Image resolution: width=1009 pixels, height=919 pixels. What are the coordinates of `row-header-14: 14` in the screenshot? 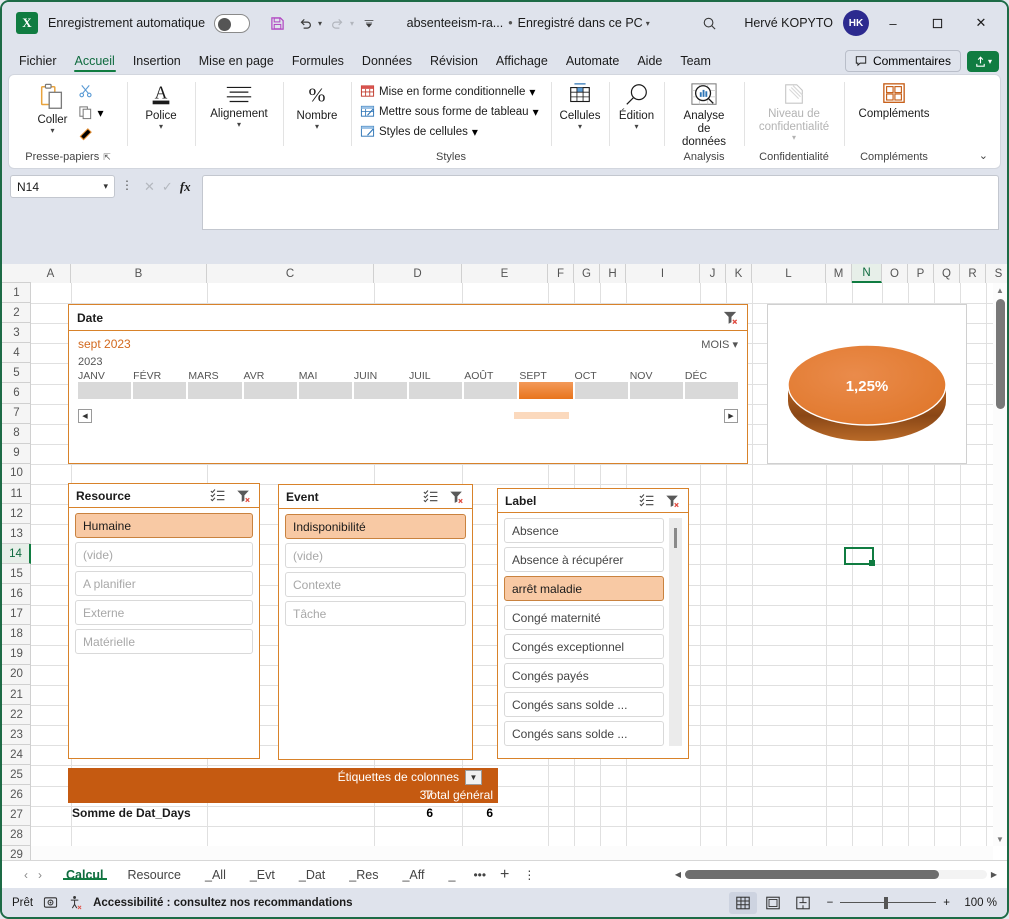 It's located at (16, 554).